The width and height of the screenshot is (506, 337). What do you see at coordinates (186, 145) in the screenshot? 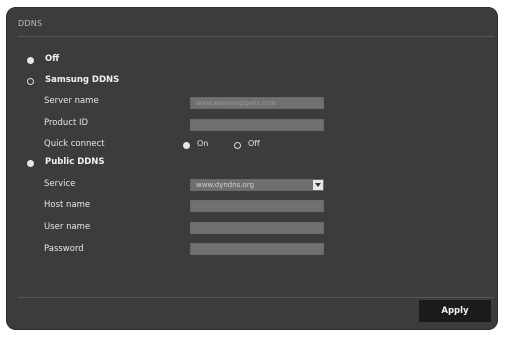
I see `radio-quick-connect-on` at bounding box center [186, 145].